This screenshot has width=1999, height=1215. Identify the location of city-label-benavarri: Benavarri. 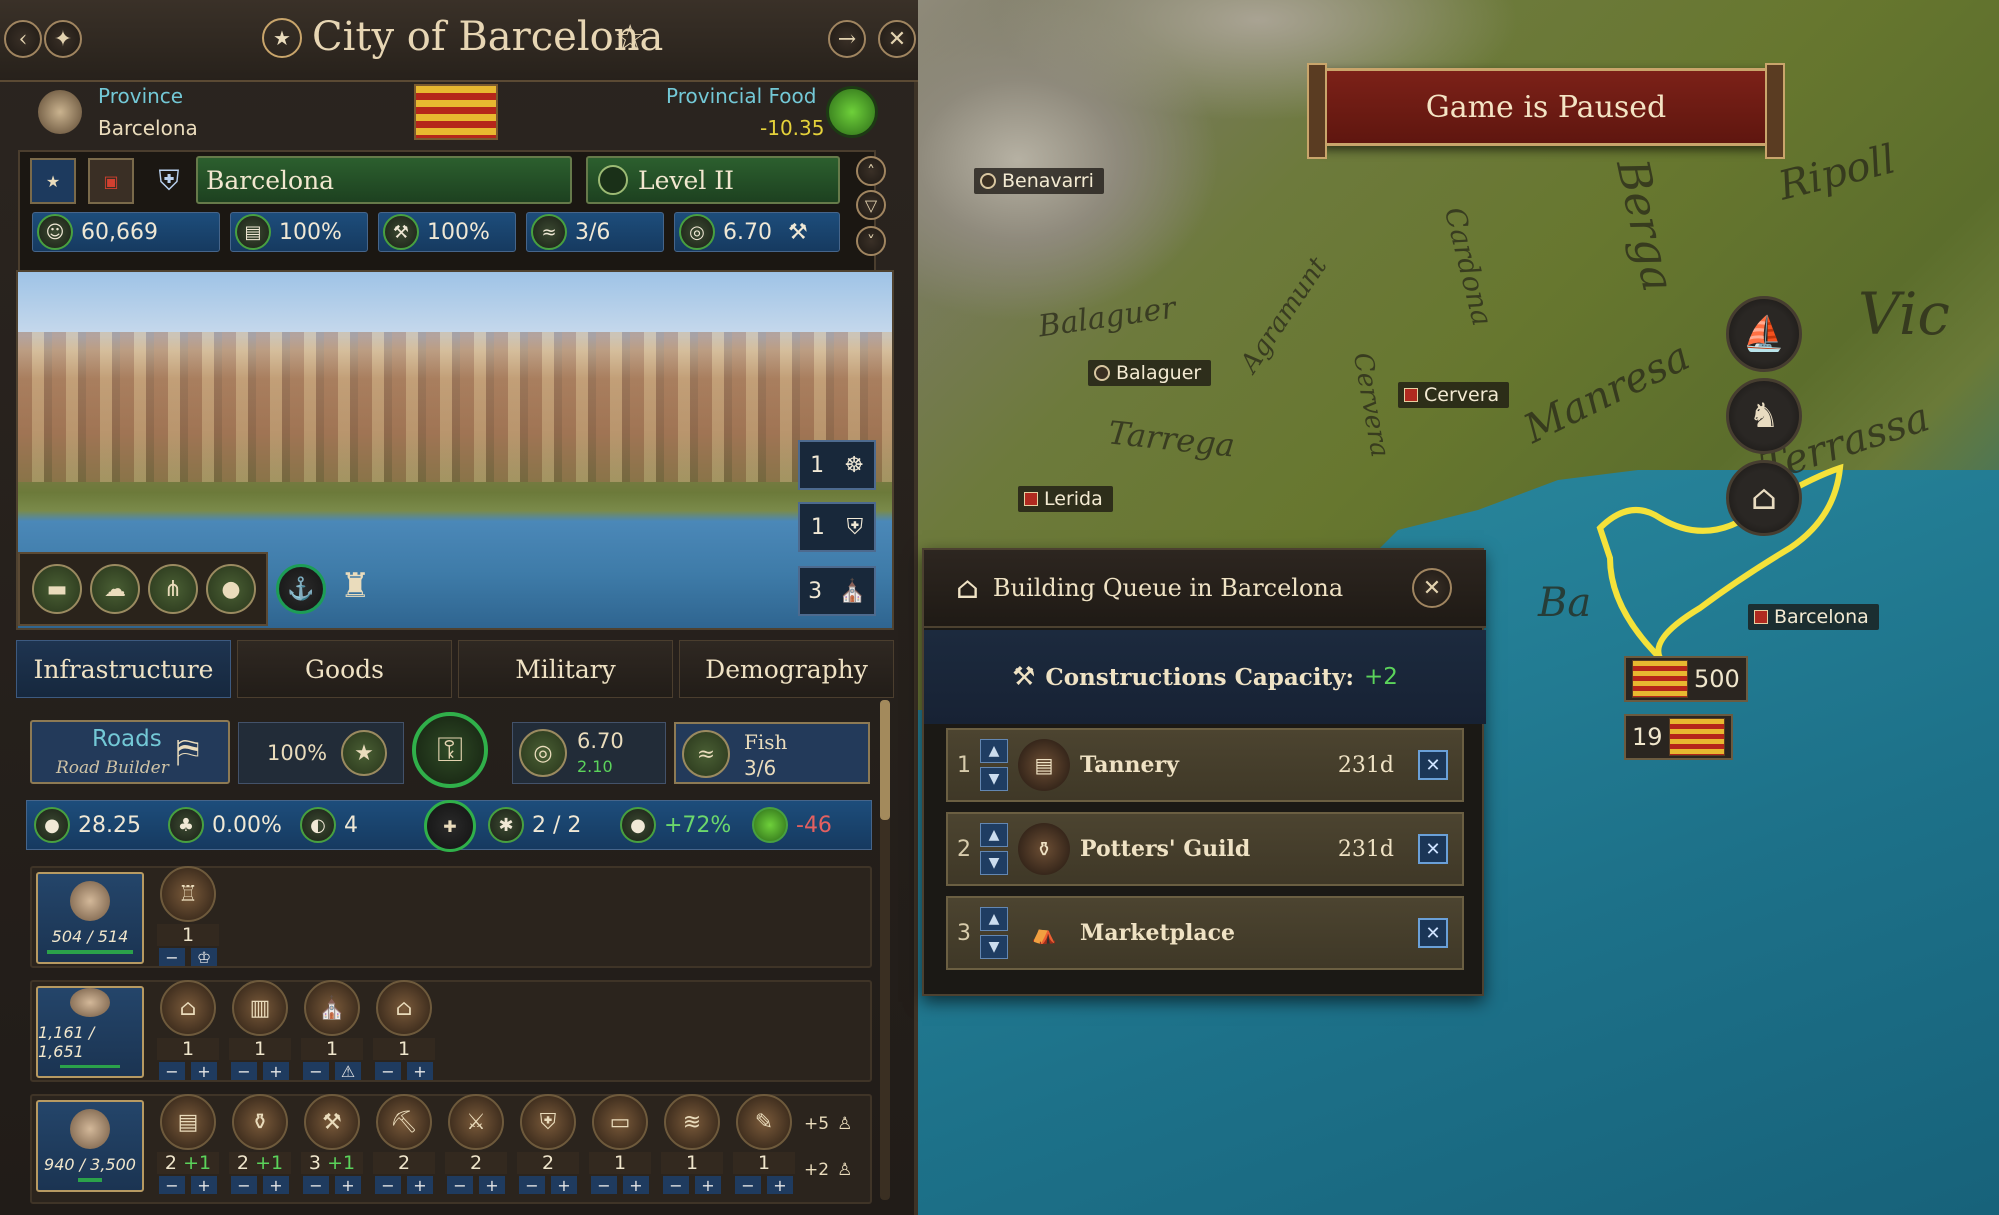
(1039, 181).